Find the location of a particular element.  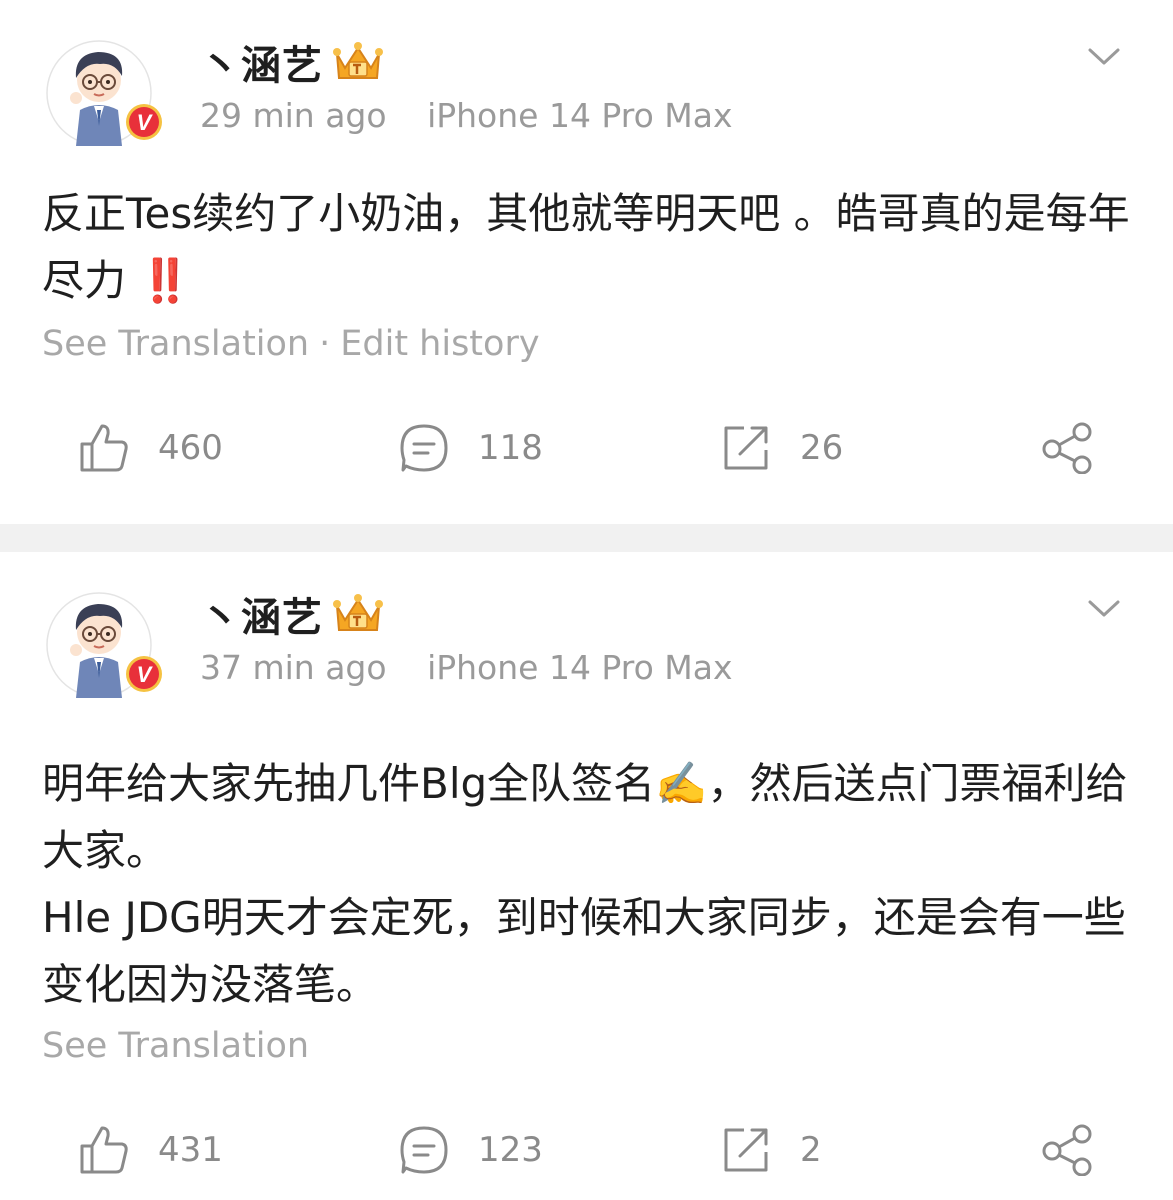

post-links: See Translation · Edit history is located at coordinates (291, 344).